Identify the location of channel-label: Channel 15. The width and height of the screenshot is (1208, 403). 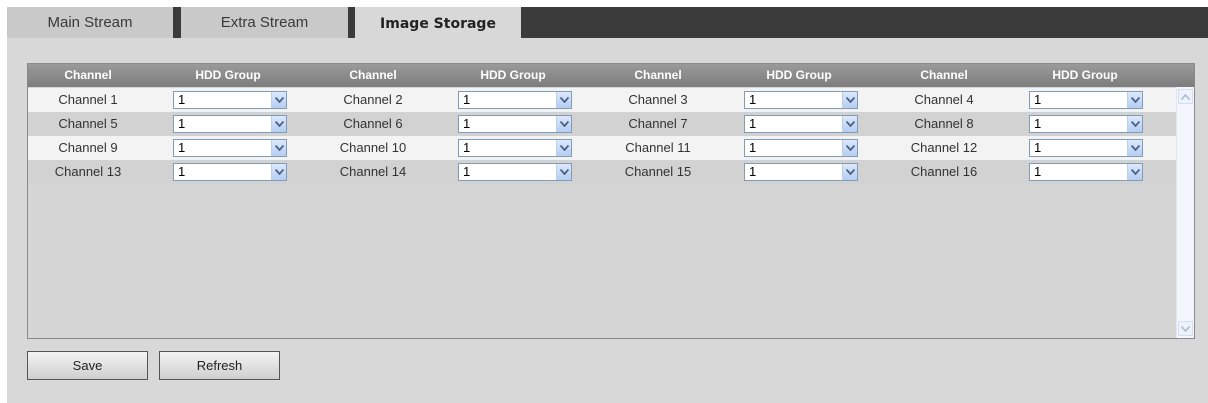
(658, 171).